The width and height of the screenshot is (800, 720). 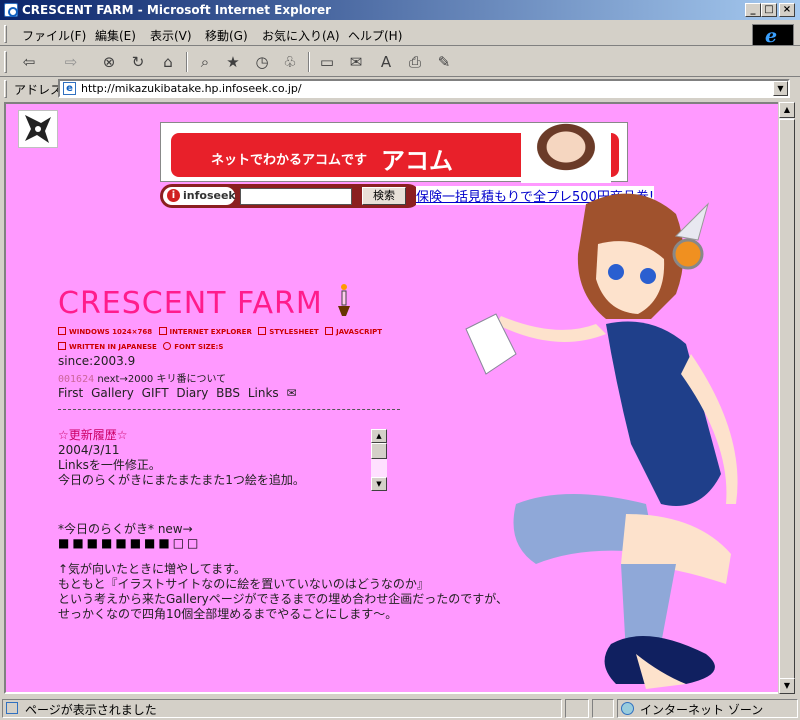 I want to click on ie-throbber: e, so click(x=773, y=35).